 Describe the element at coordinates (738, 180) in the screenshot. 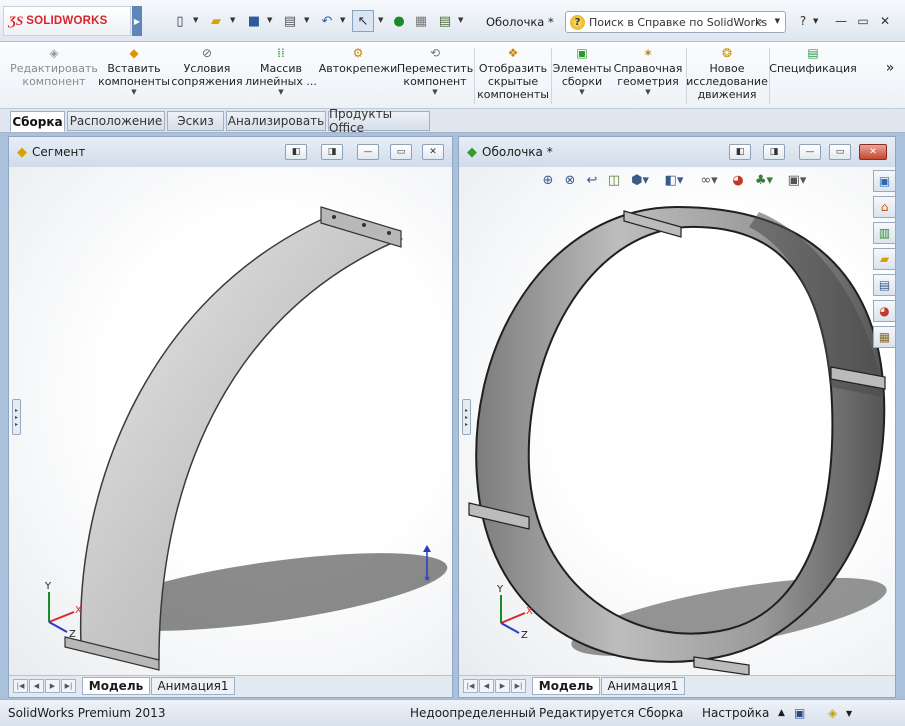

I see `edit-appearance-icon: ◕` at that location.